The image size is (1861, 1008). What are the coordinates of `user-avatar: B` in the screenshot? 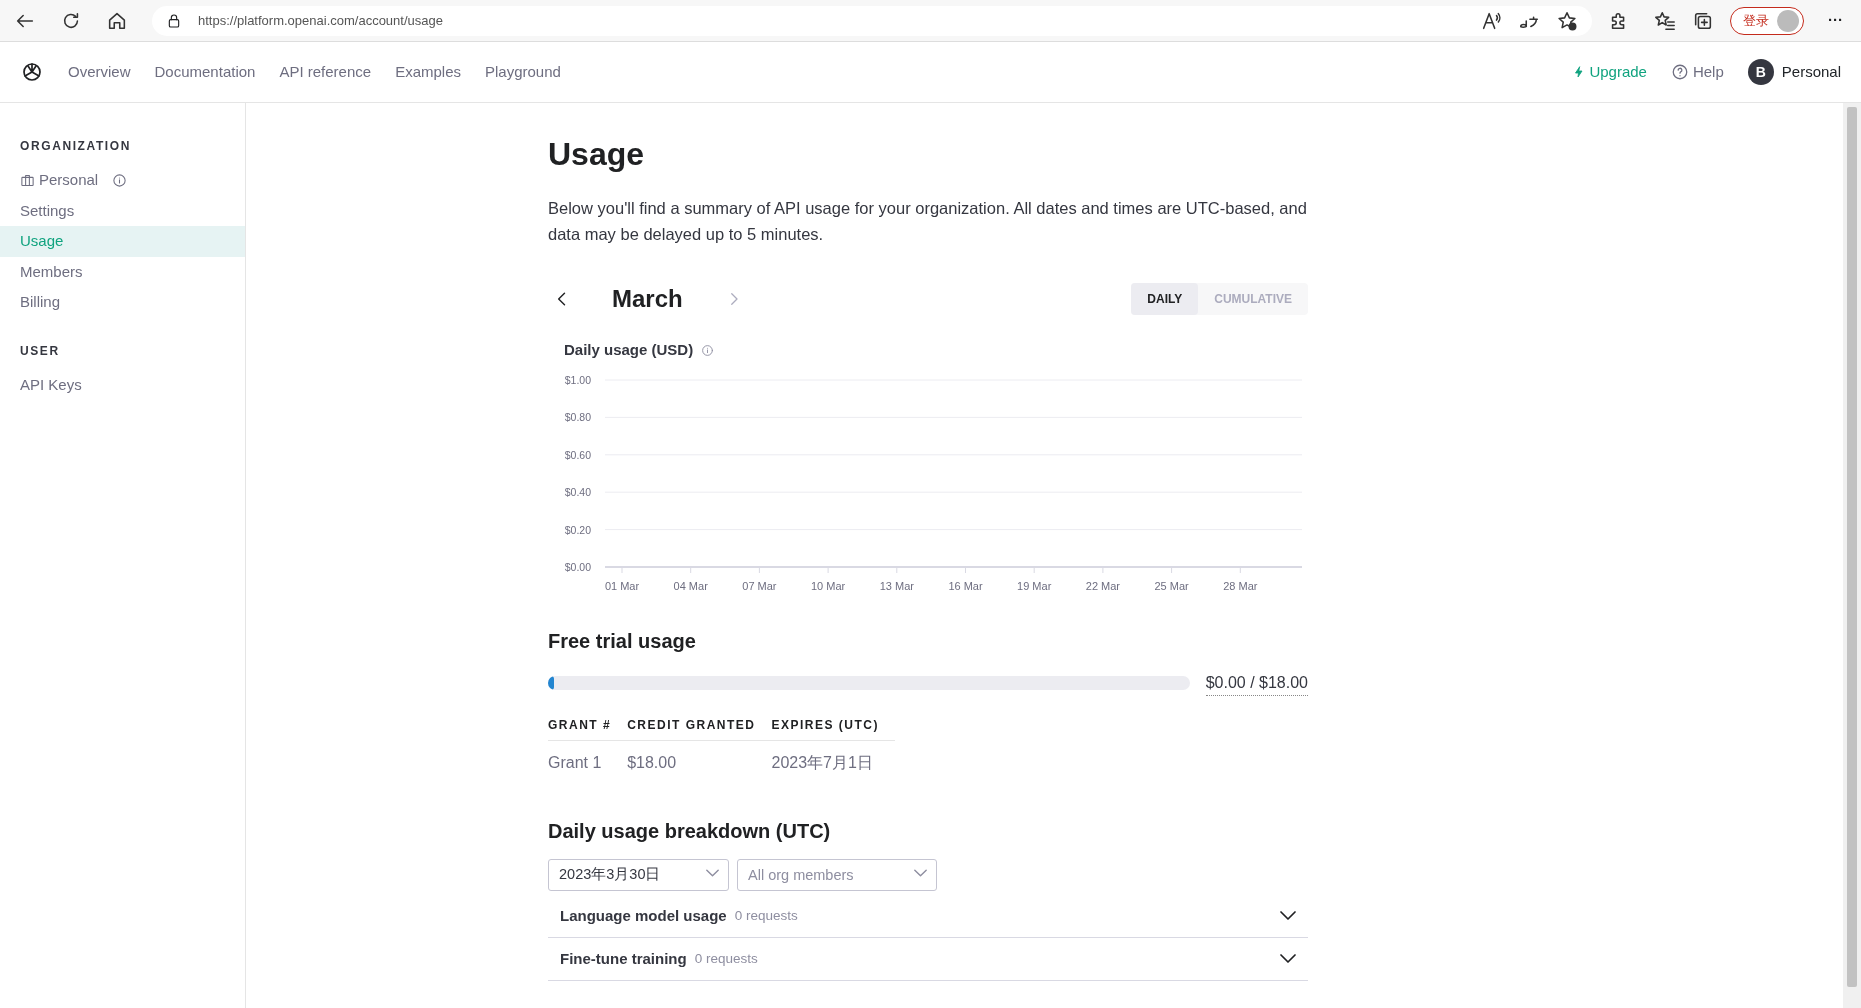 It's located at (1760, 72).